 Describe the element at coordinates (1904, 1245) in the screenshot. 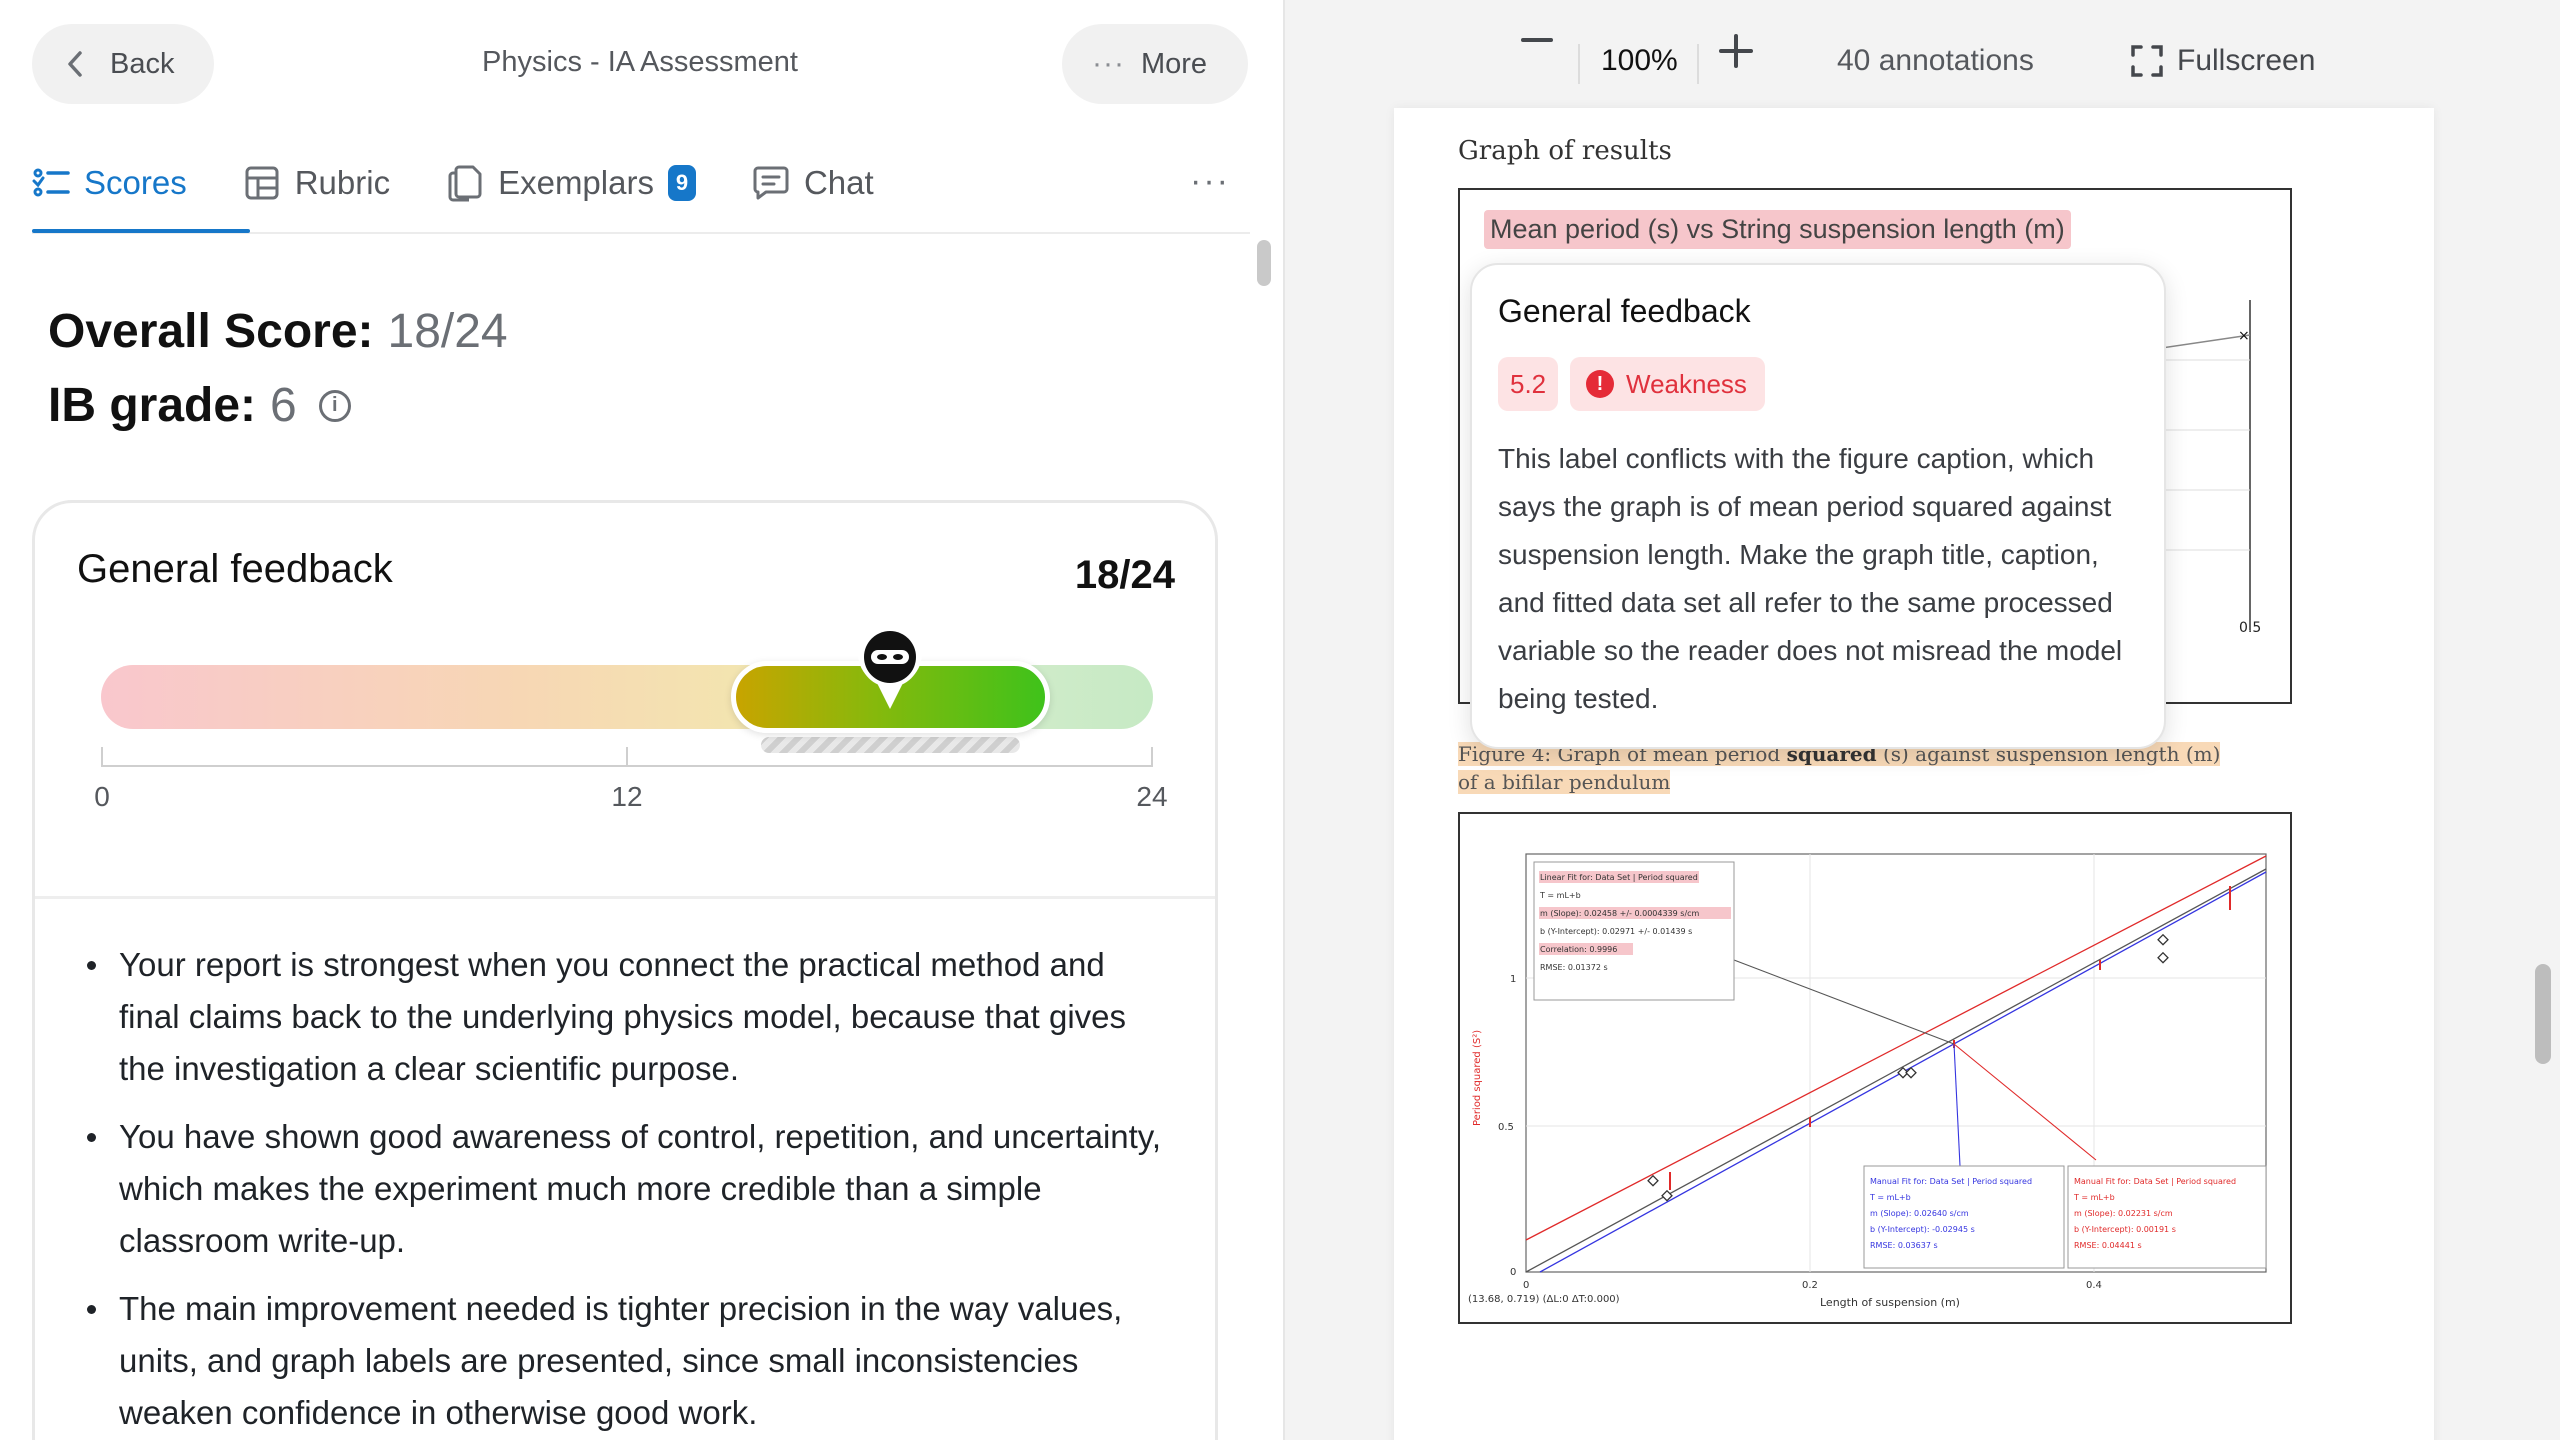

I see `fit-text: RMSE: 0.03637 s` at that location.